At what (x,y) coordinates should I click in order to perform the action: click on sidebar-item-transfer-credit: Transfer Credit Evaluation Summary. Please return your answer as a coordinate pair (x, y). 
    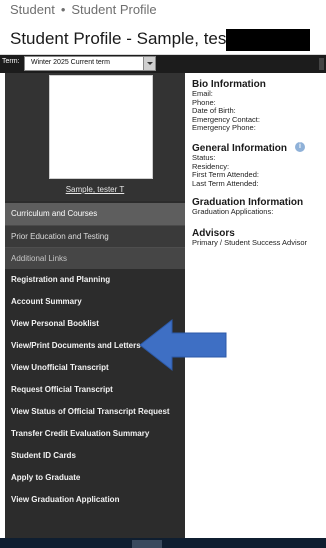
    Looking at the image, I should click on (95, 434).